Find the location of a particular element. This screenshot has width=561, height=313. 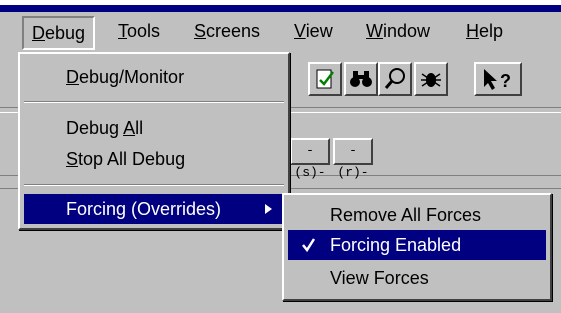

menu-window: Window is located at coordinates (398, 31).